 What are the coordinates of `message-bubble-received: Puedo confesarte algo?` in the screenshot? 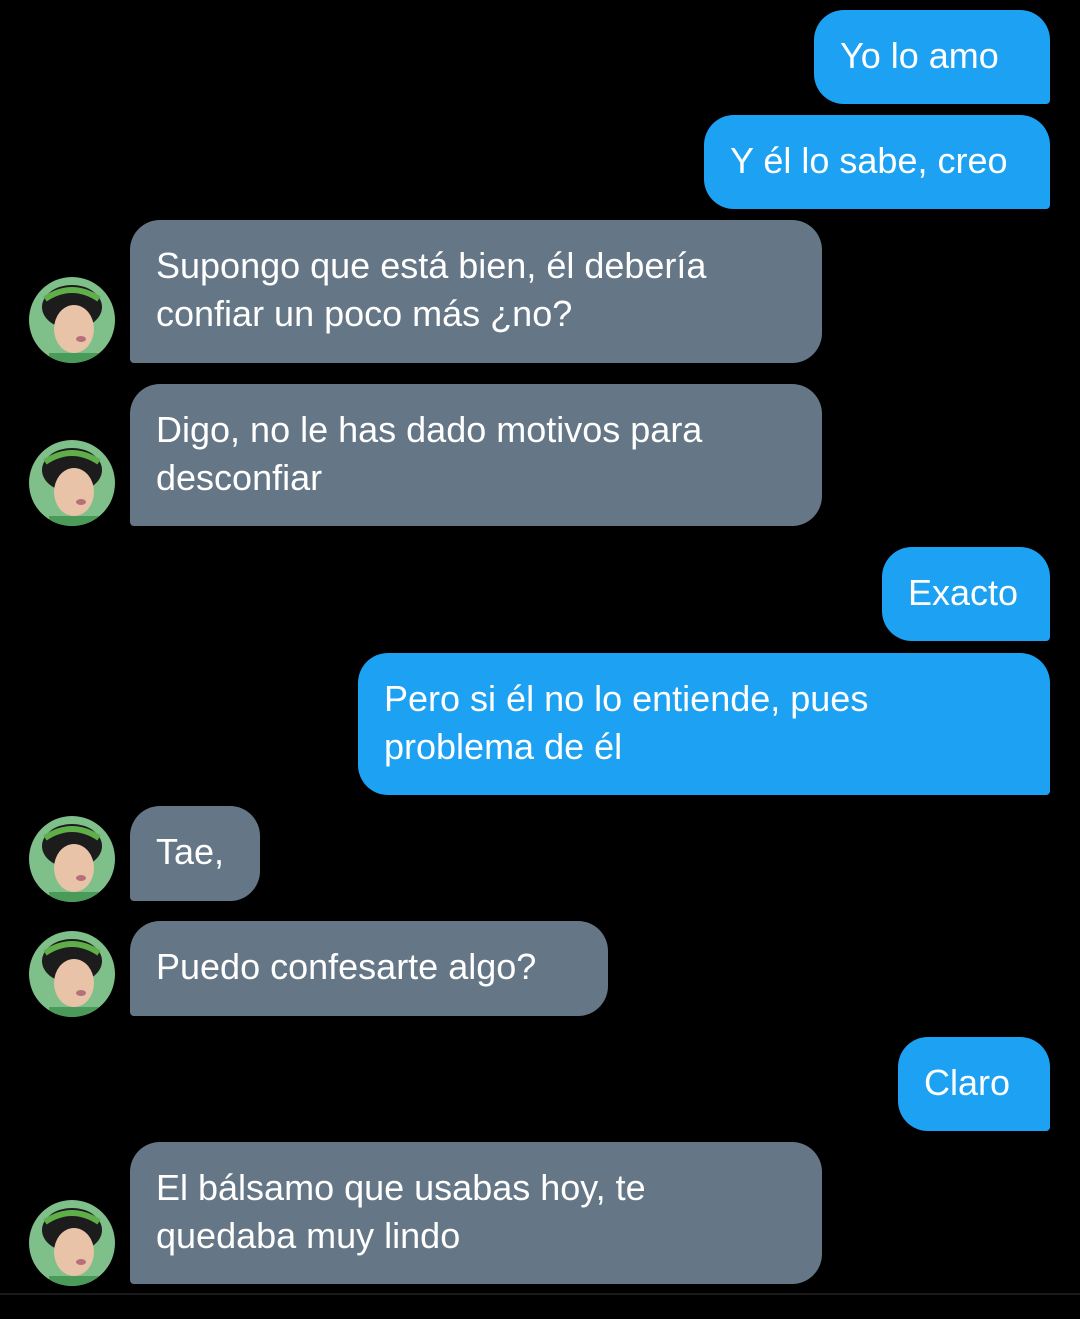 It's located at (369, 968).